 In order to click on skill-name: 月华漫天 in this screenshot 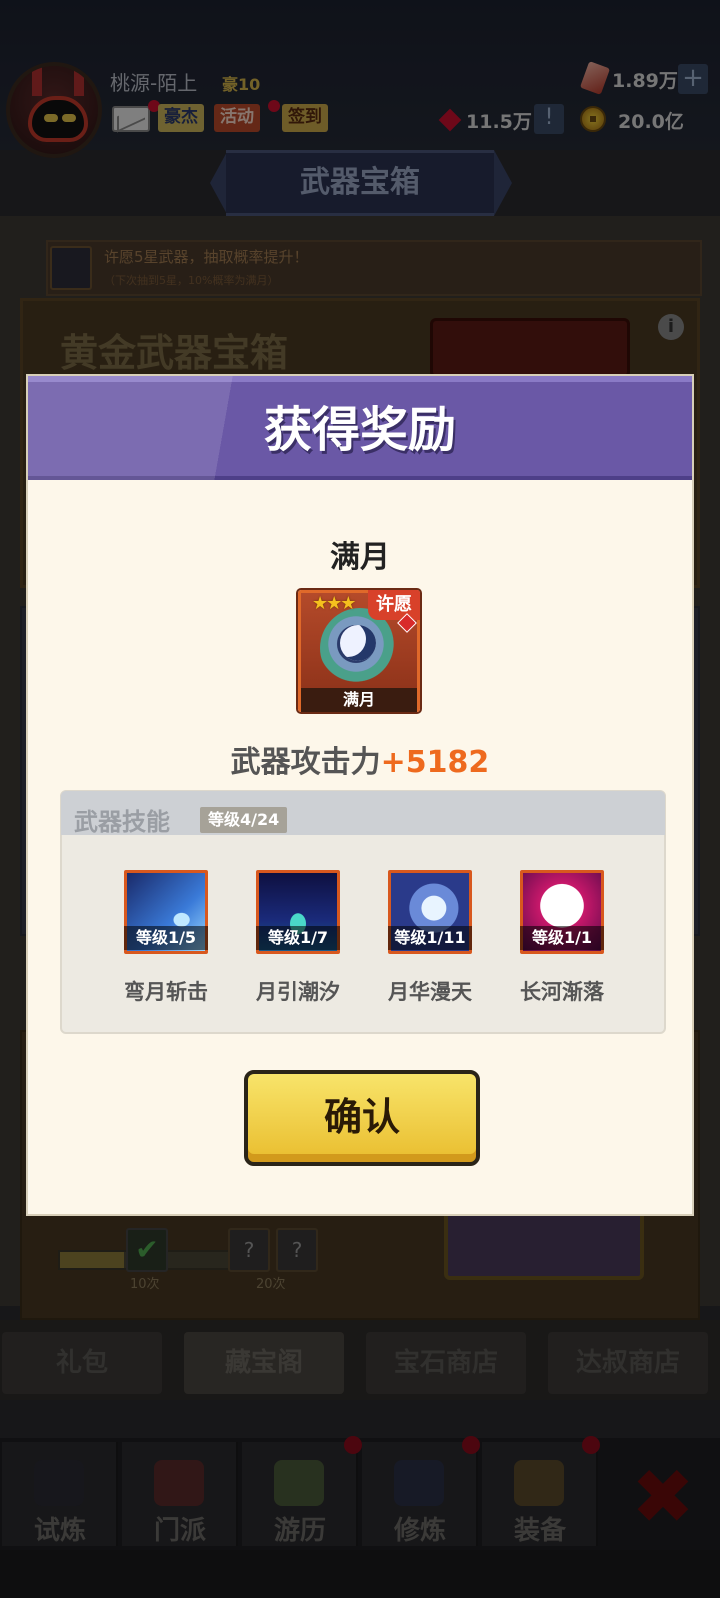, I will do `click(430, 992)`.